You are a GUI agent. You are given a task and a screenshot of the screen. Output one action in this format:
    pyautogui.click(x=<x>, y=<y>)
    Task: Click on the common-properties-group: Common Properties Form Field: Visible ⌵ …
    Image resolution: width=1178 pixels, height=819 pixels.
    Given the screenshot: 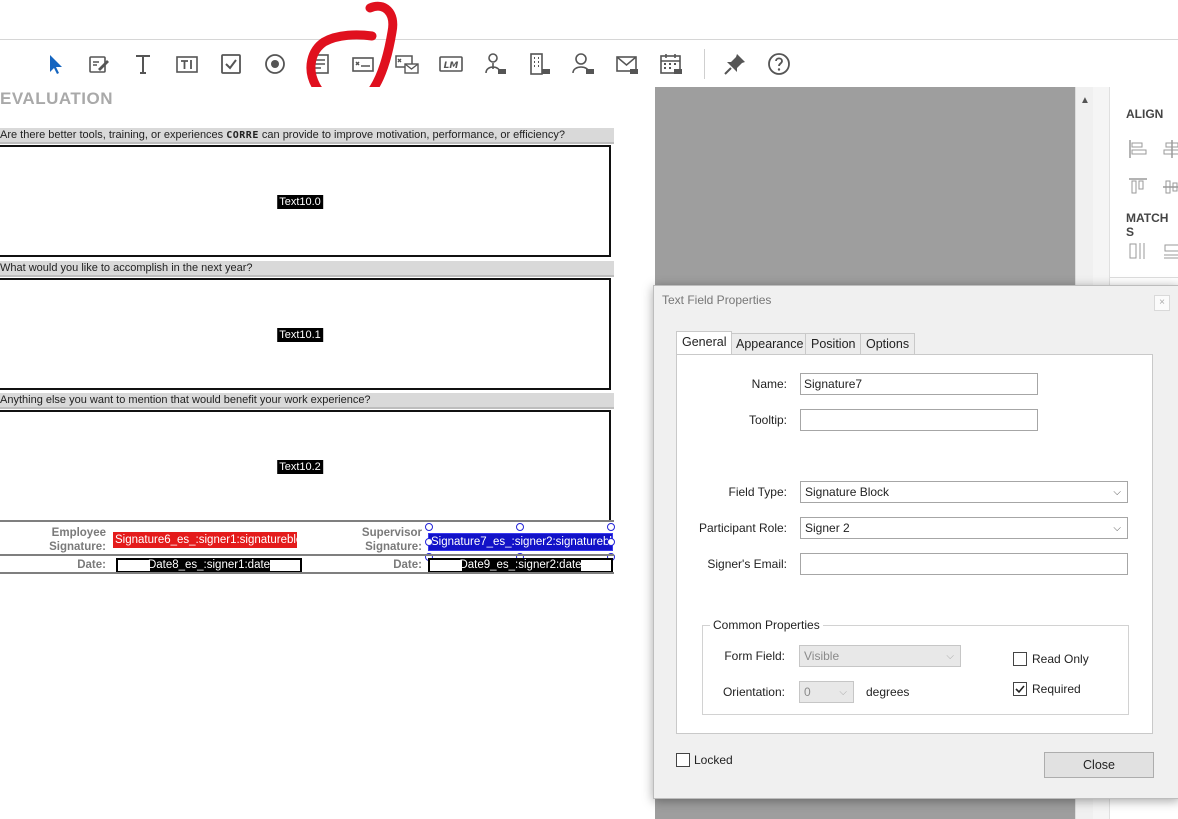 What is the action you would take?
    pyautogui.click(x=915, y=666)
    